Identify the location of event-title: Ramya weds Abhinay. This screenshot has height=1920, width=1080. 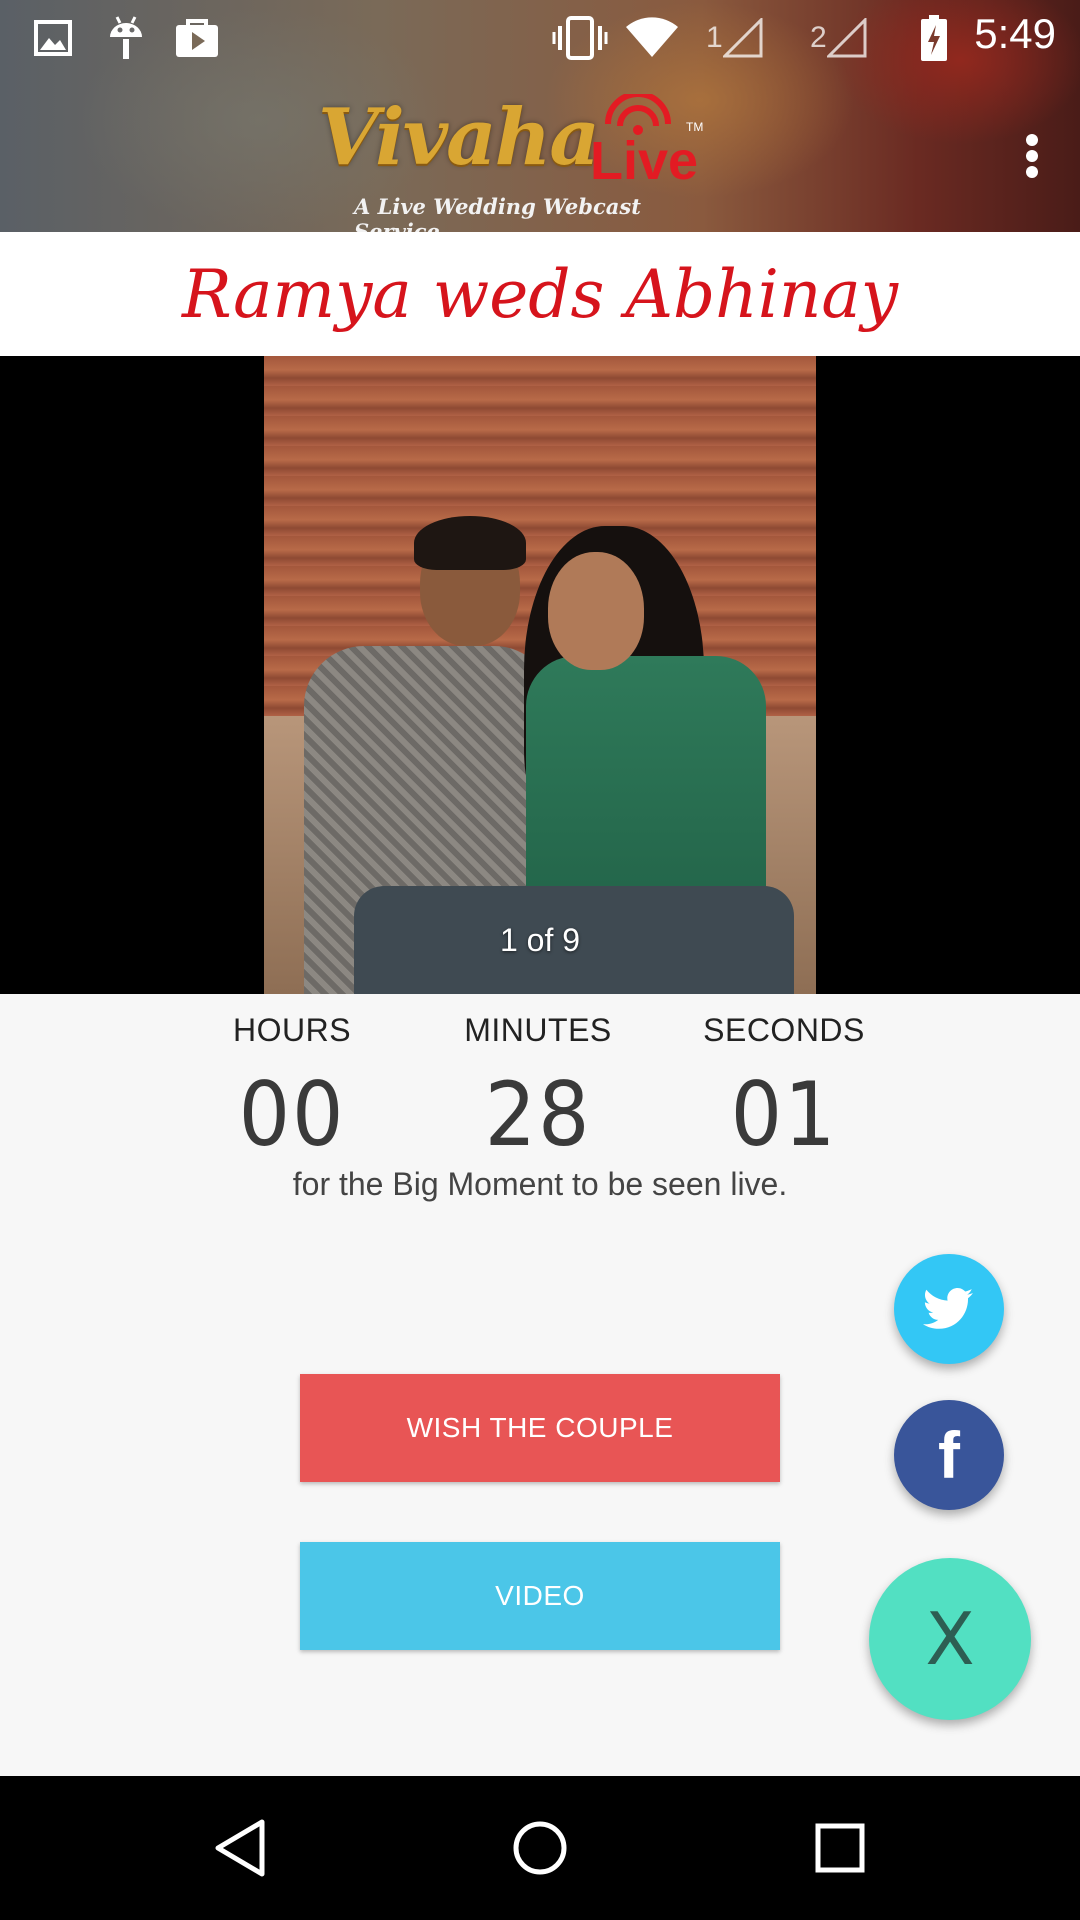
(540, 294).